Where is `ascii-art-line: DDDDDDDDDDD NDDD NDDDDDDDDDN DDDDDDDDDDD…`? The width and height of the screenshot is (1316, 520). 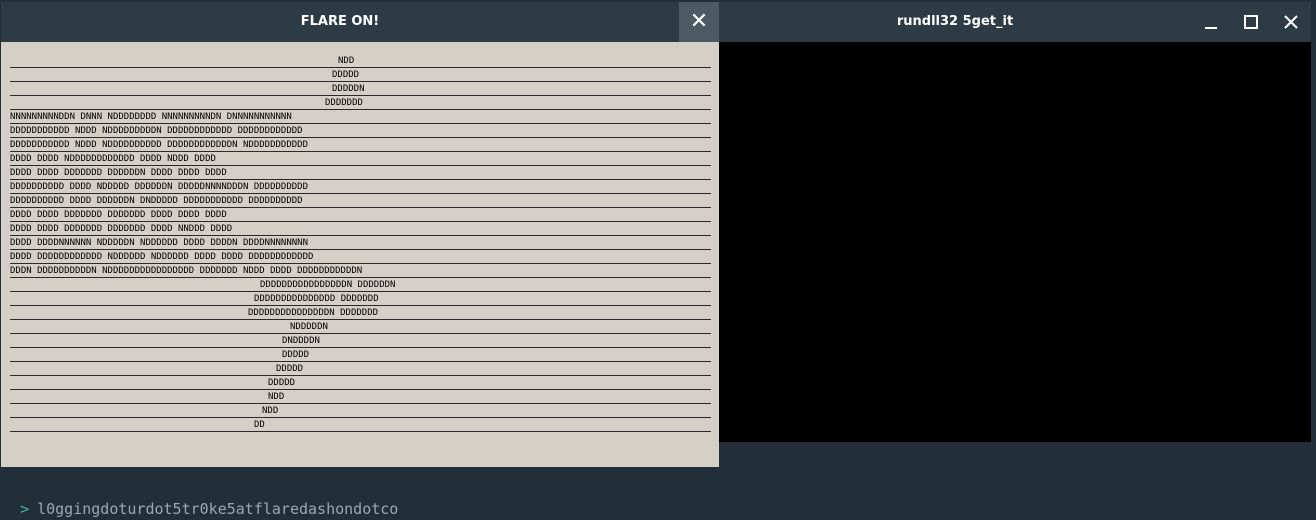
ascii-art-line: DDDDDDDDDDD NDDD NDDDDDDDDDN DDDDDDDDDDD… is located at coordinates (360, 131).